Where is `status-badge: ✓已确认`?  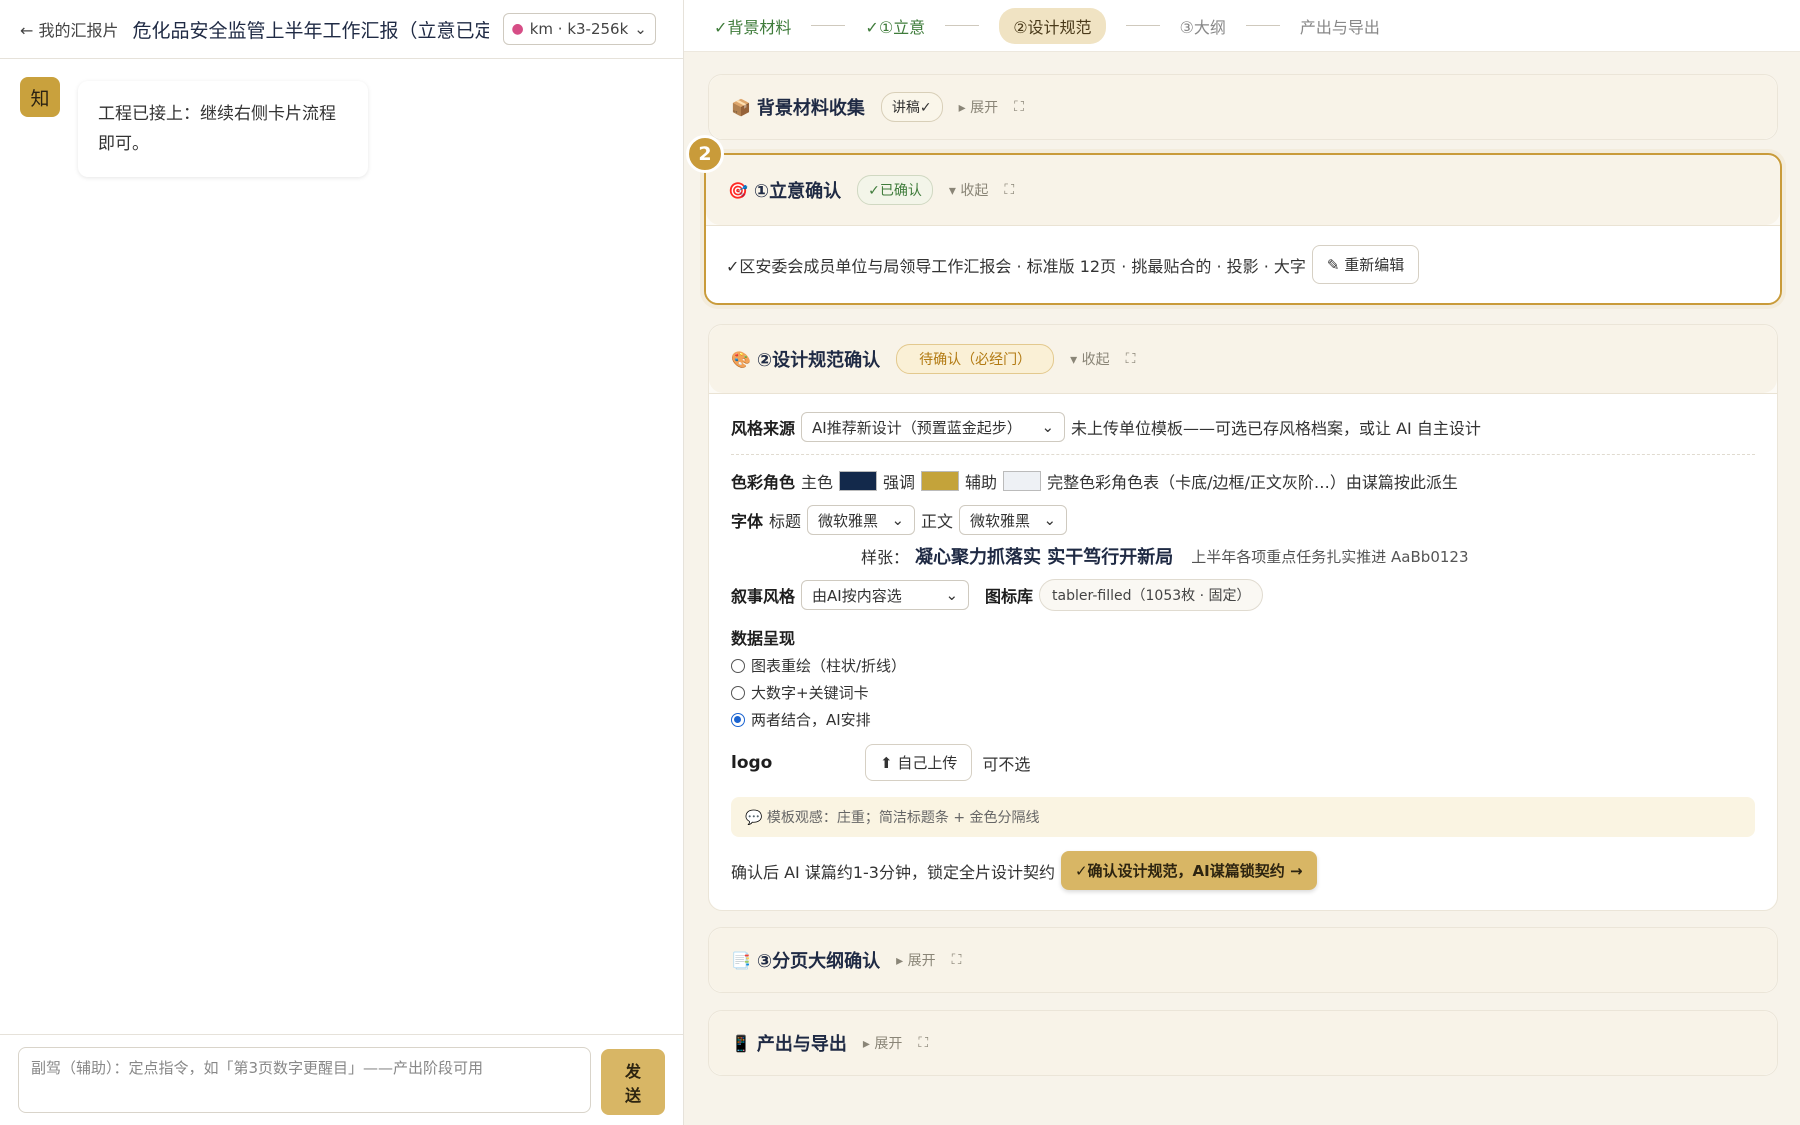 status-badge: ✓已确认 is located at coordinates (895, 190).